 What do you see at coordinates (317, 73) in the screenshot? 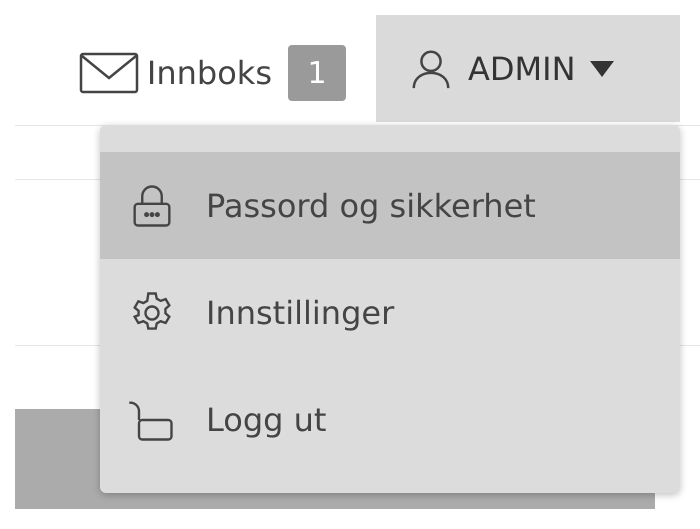
I see `unread-count: 1` at bounding box center [317, 73].